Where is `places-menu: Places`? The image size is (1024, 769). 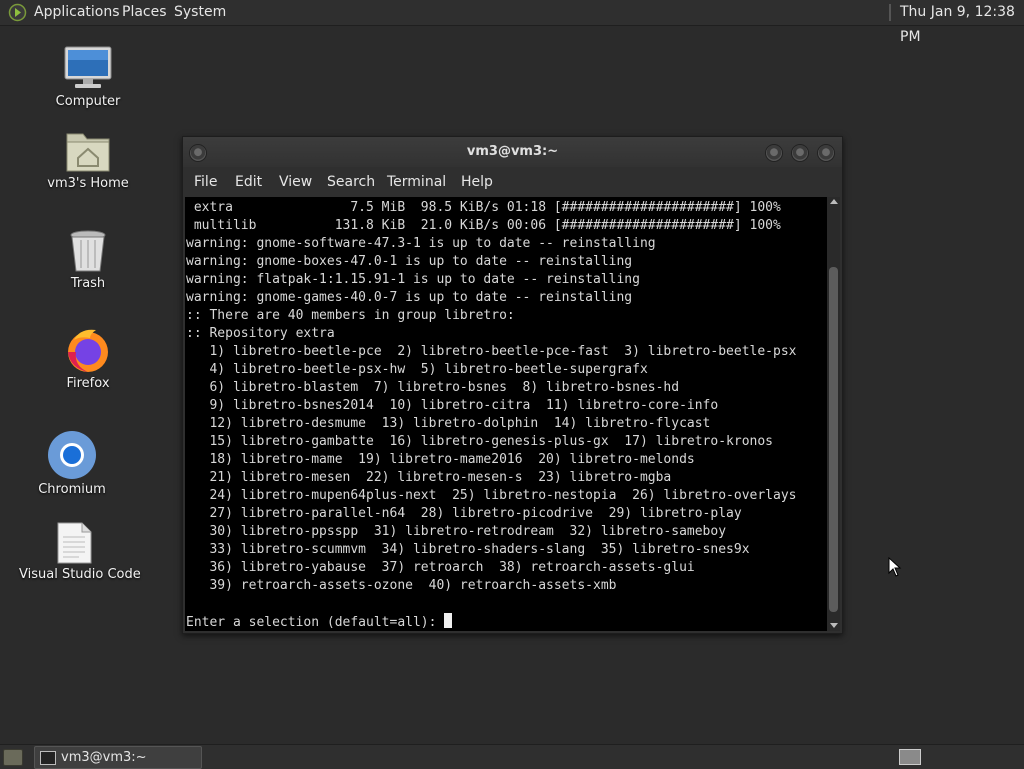 places-menu: Places is located at coordinates (144, 12).